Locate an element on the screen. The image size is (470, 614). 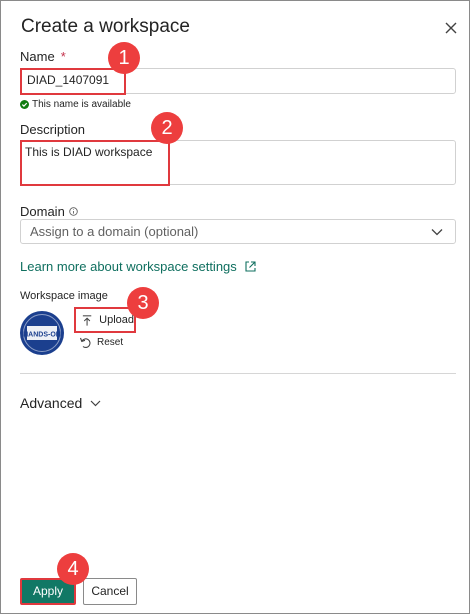
advanced-label: Advanced is located at coordinates (51, 403).